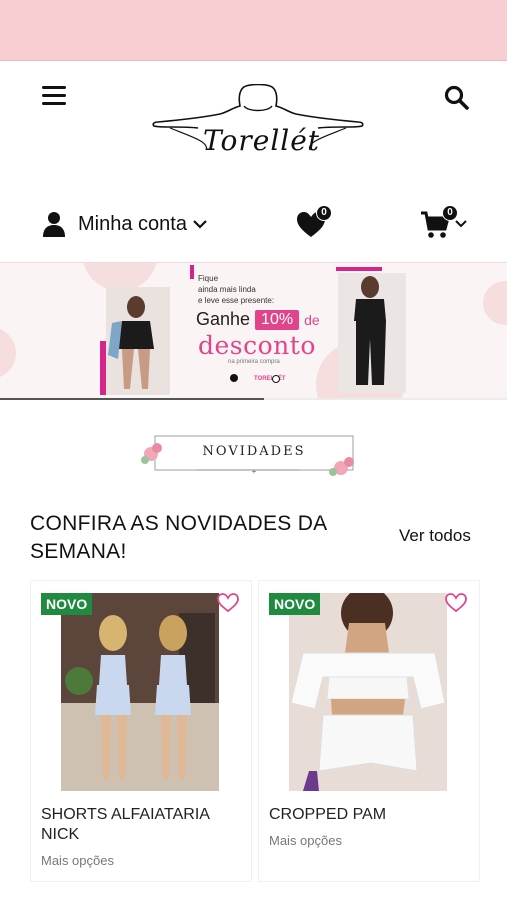  Describe the element at coordinates (178, 537) in the screenshot. I see `section-title: CONFIRA AS NOVIDADES DA SEMANA!` at that location.